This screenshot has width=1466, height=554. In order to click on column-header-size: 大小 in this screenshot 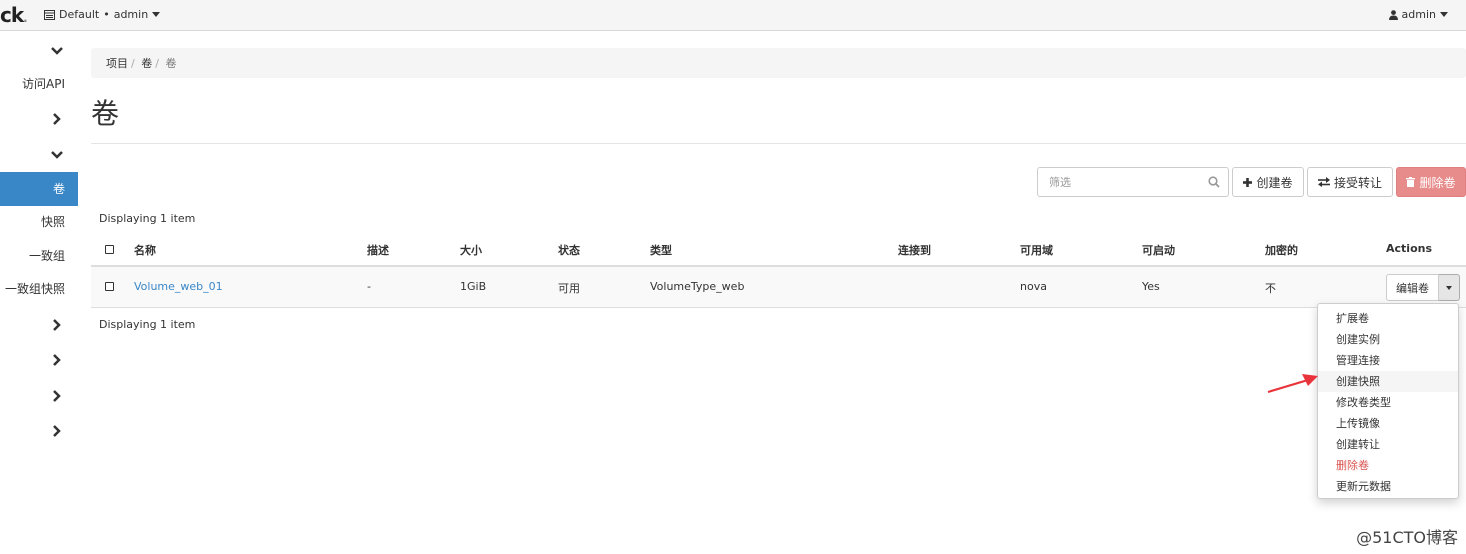, I will do `click(471, 250)`.